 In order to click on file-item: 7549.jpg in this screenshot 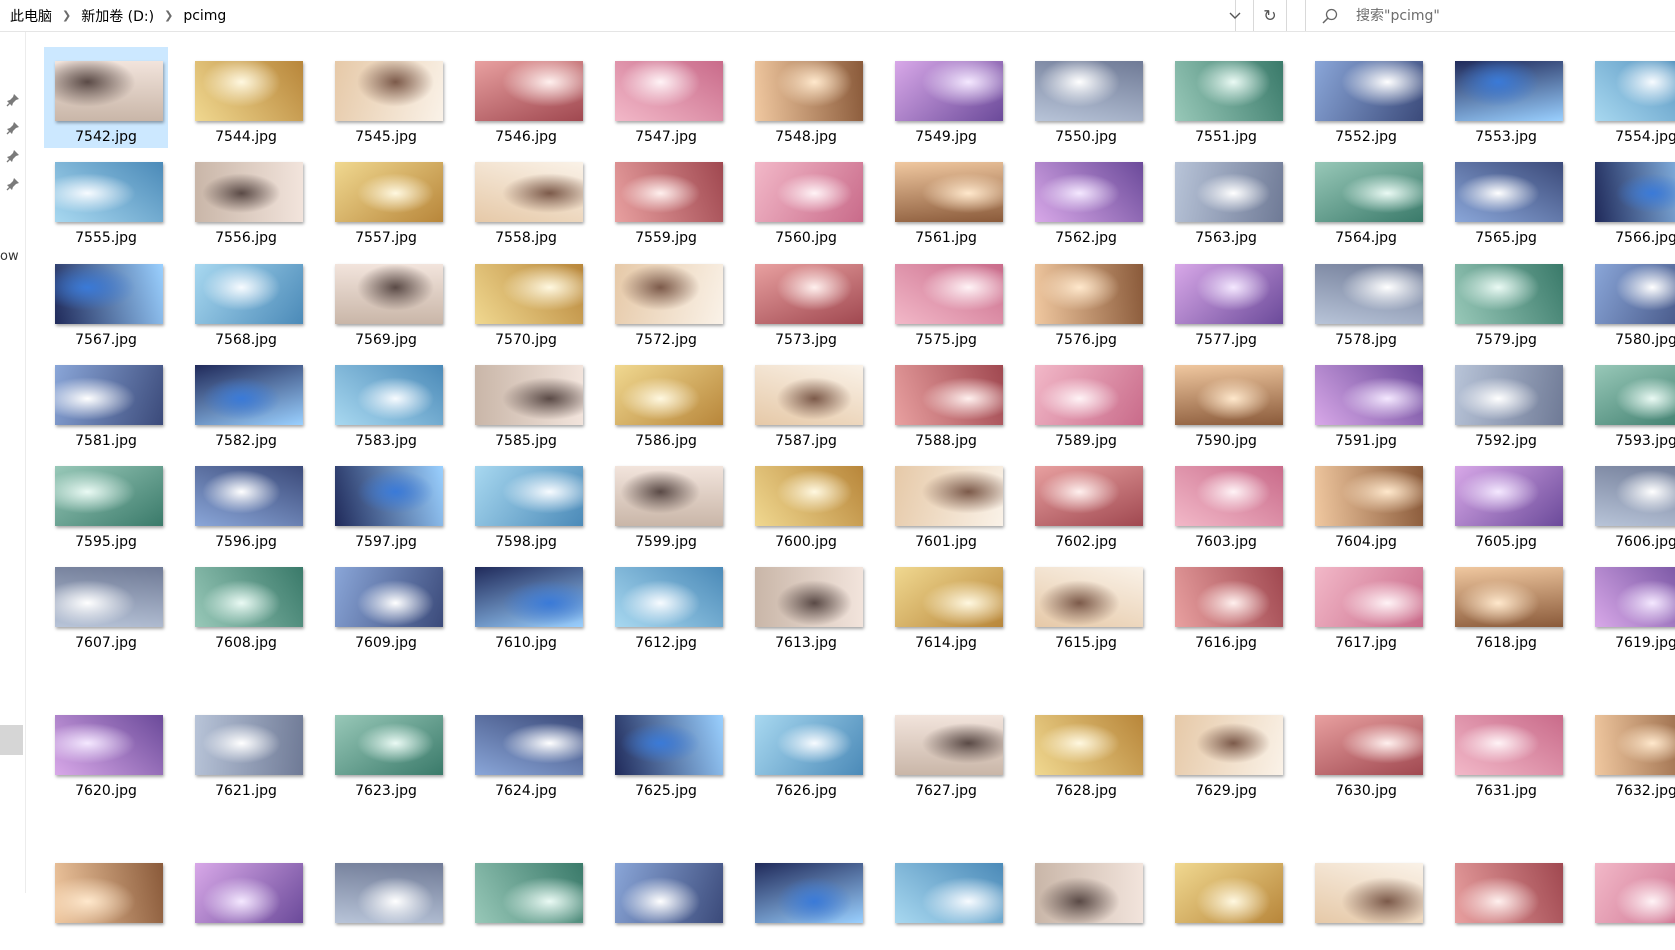, I will do `click(946, 97)`.